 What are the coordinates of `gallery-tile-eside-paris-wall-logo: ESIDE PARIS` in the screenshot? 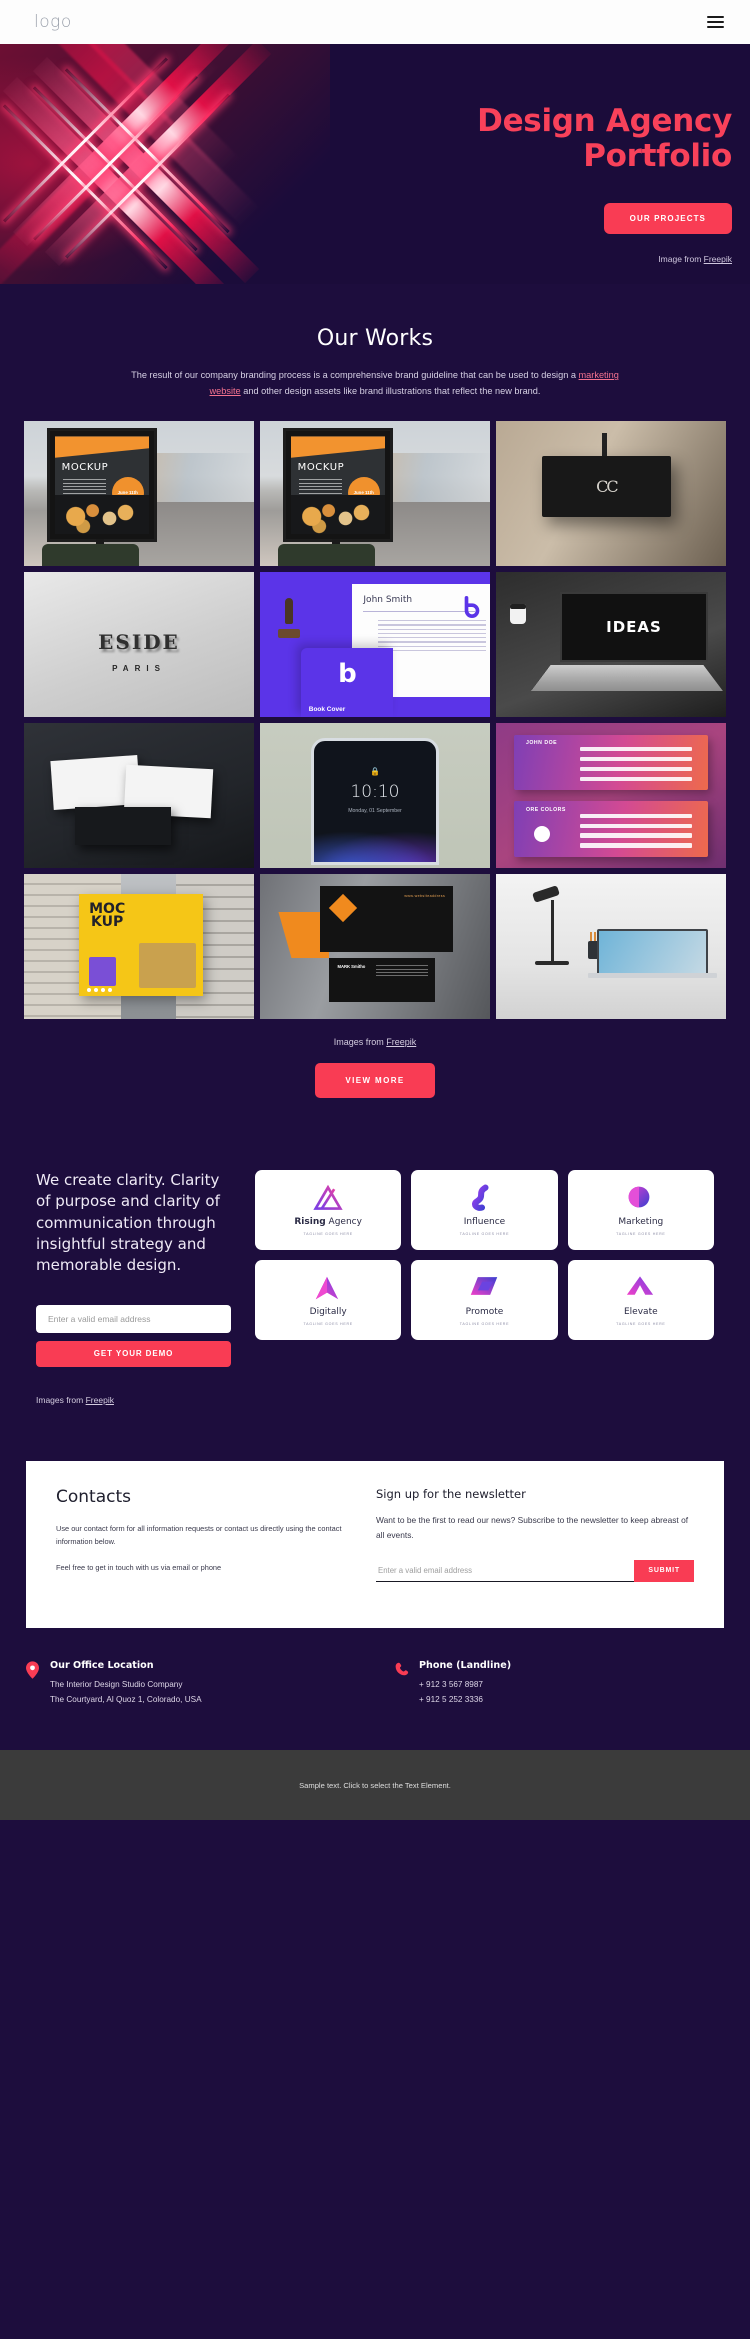 It's located at (139, 645).